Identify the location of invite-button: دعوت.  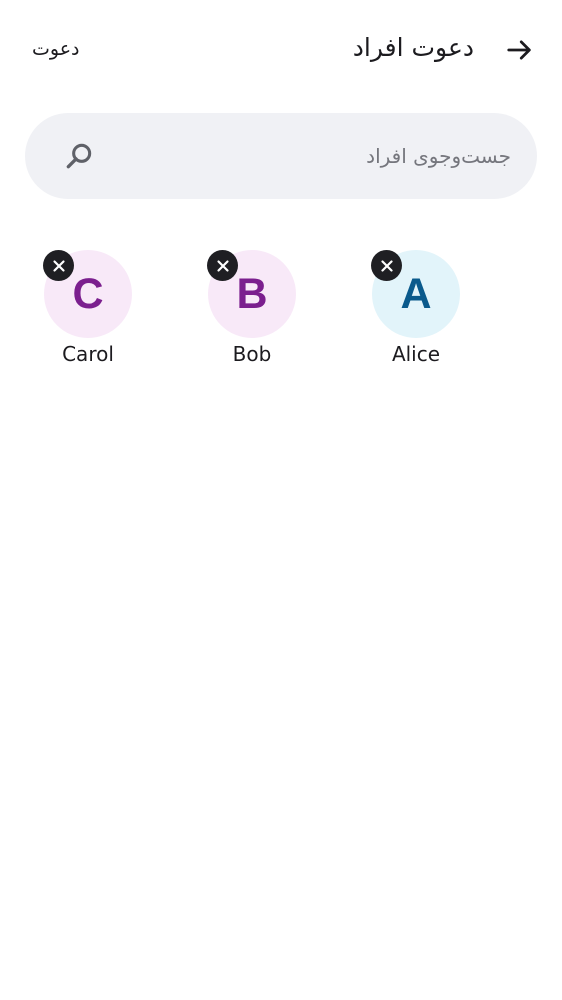
(56, 49).